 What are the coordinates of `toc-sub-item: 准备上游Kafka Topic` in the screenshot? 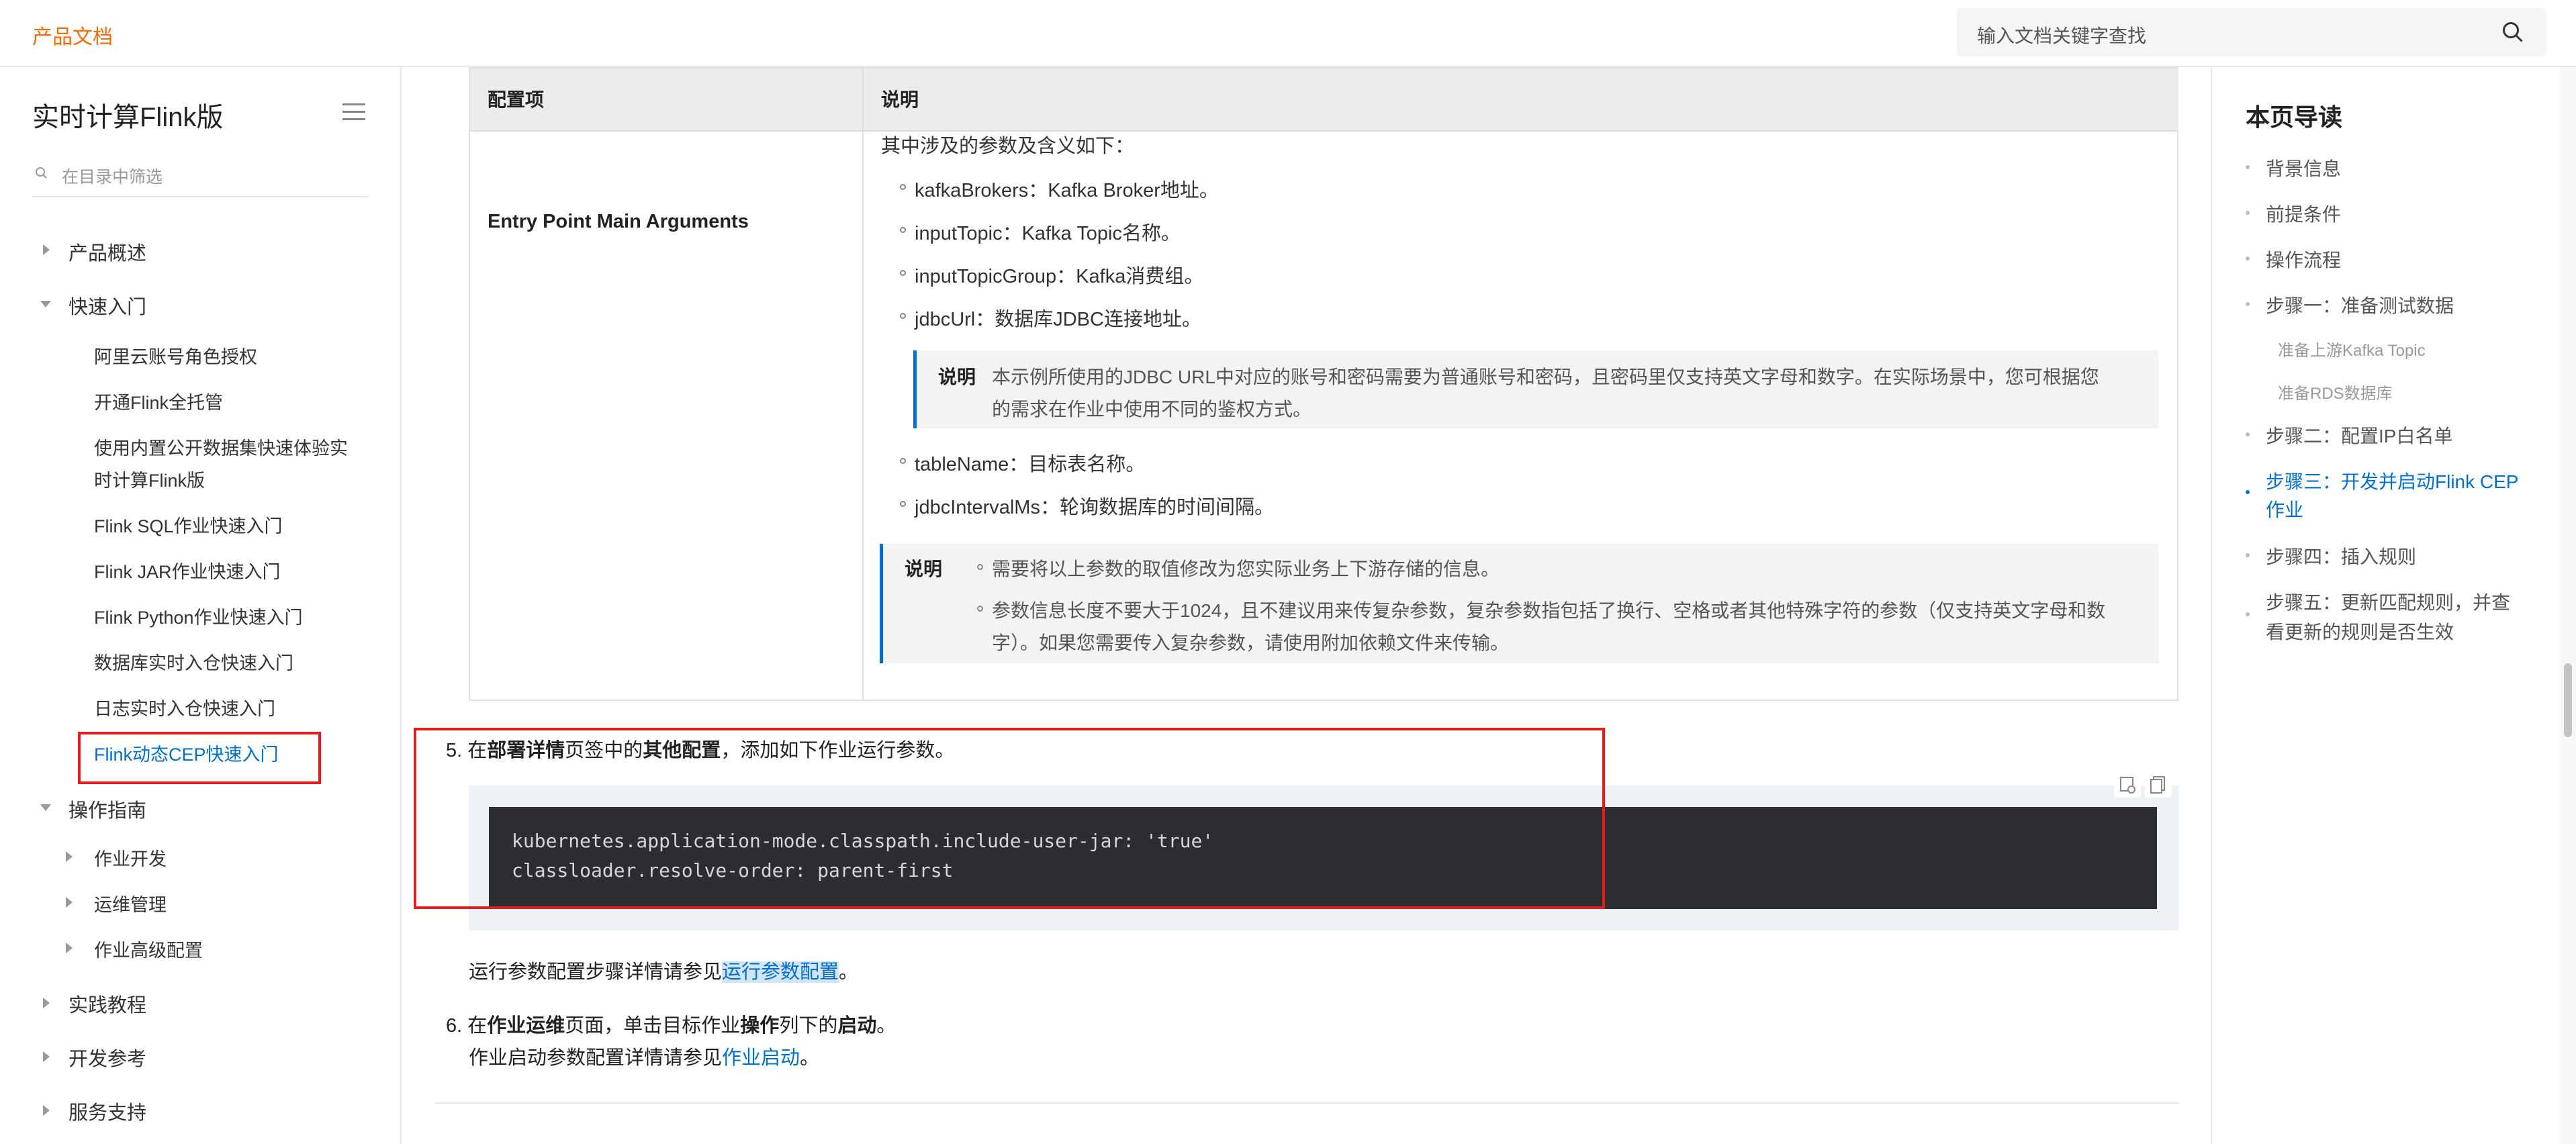 It's located at (2352, 349).